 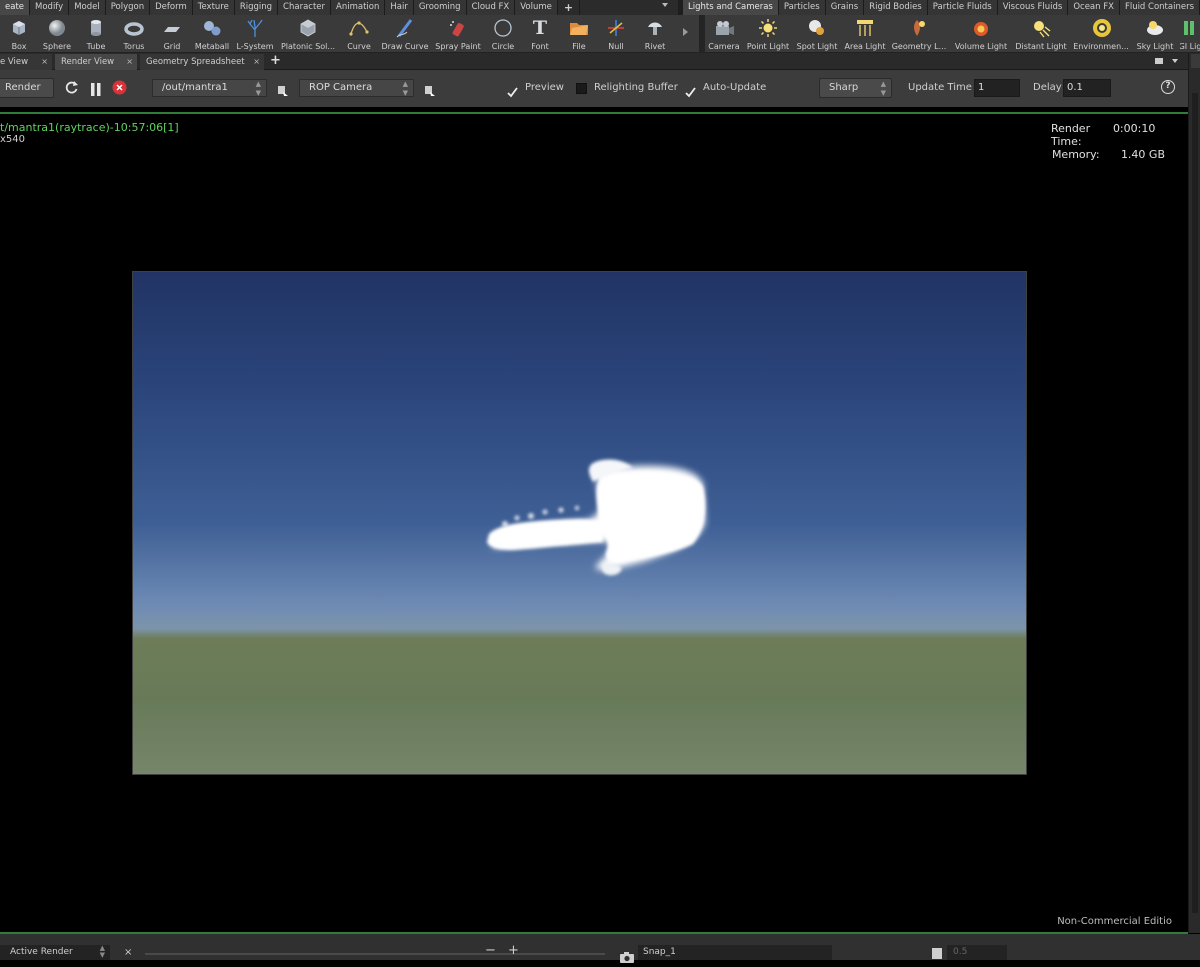 I want to click on circle-icon, so click(x=503, y=28).